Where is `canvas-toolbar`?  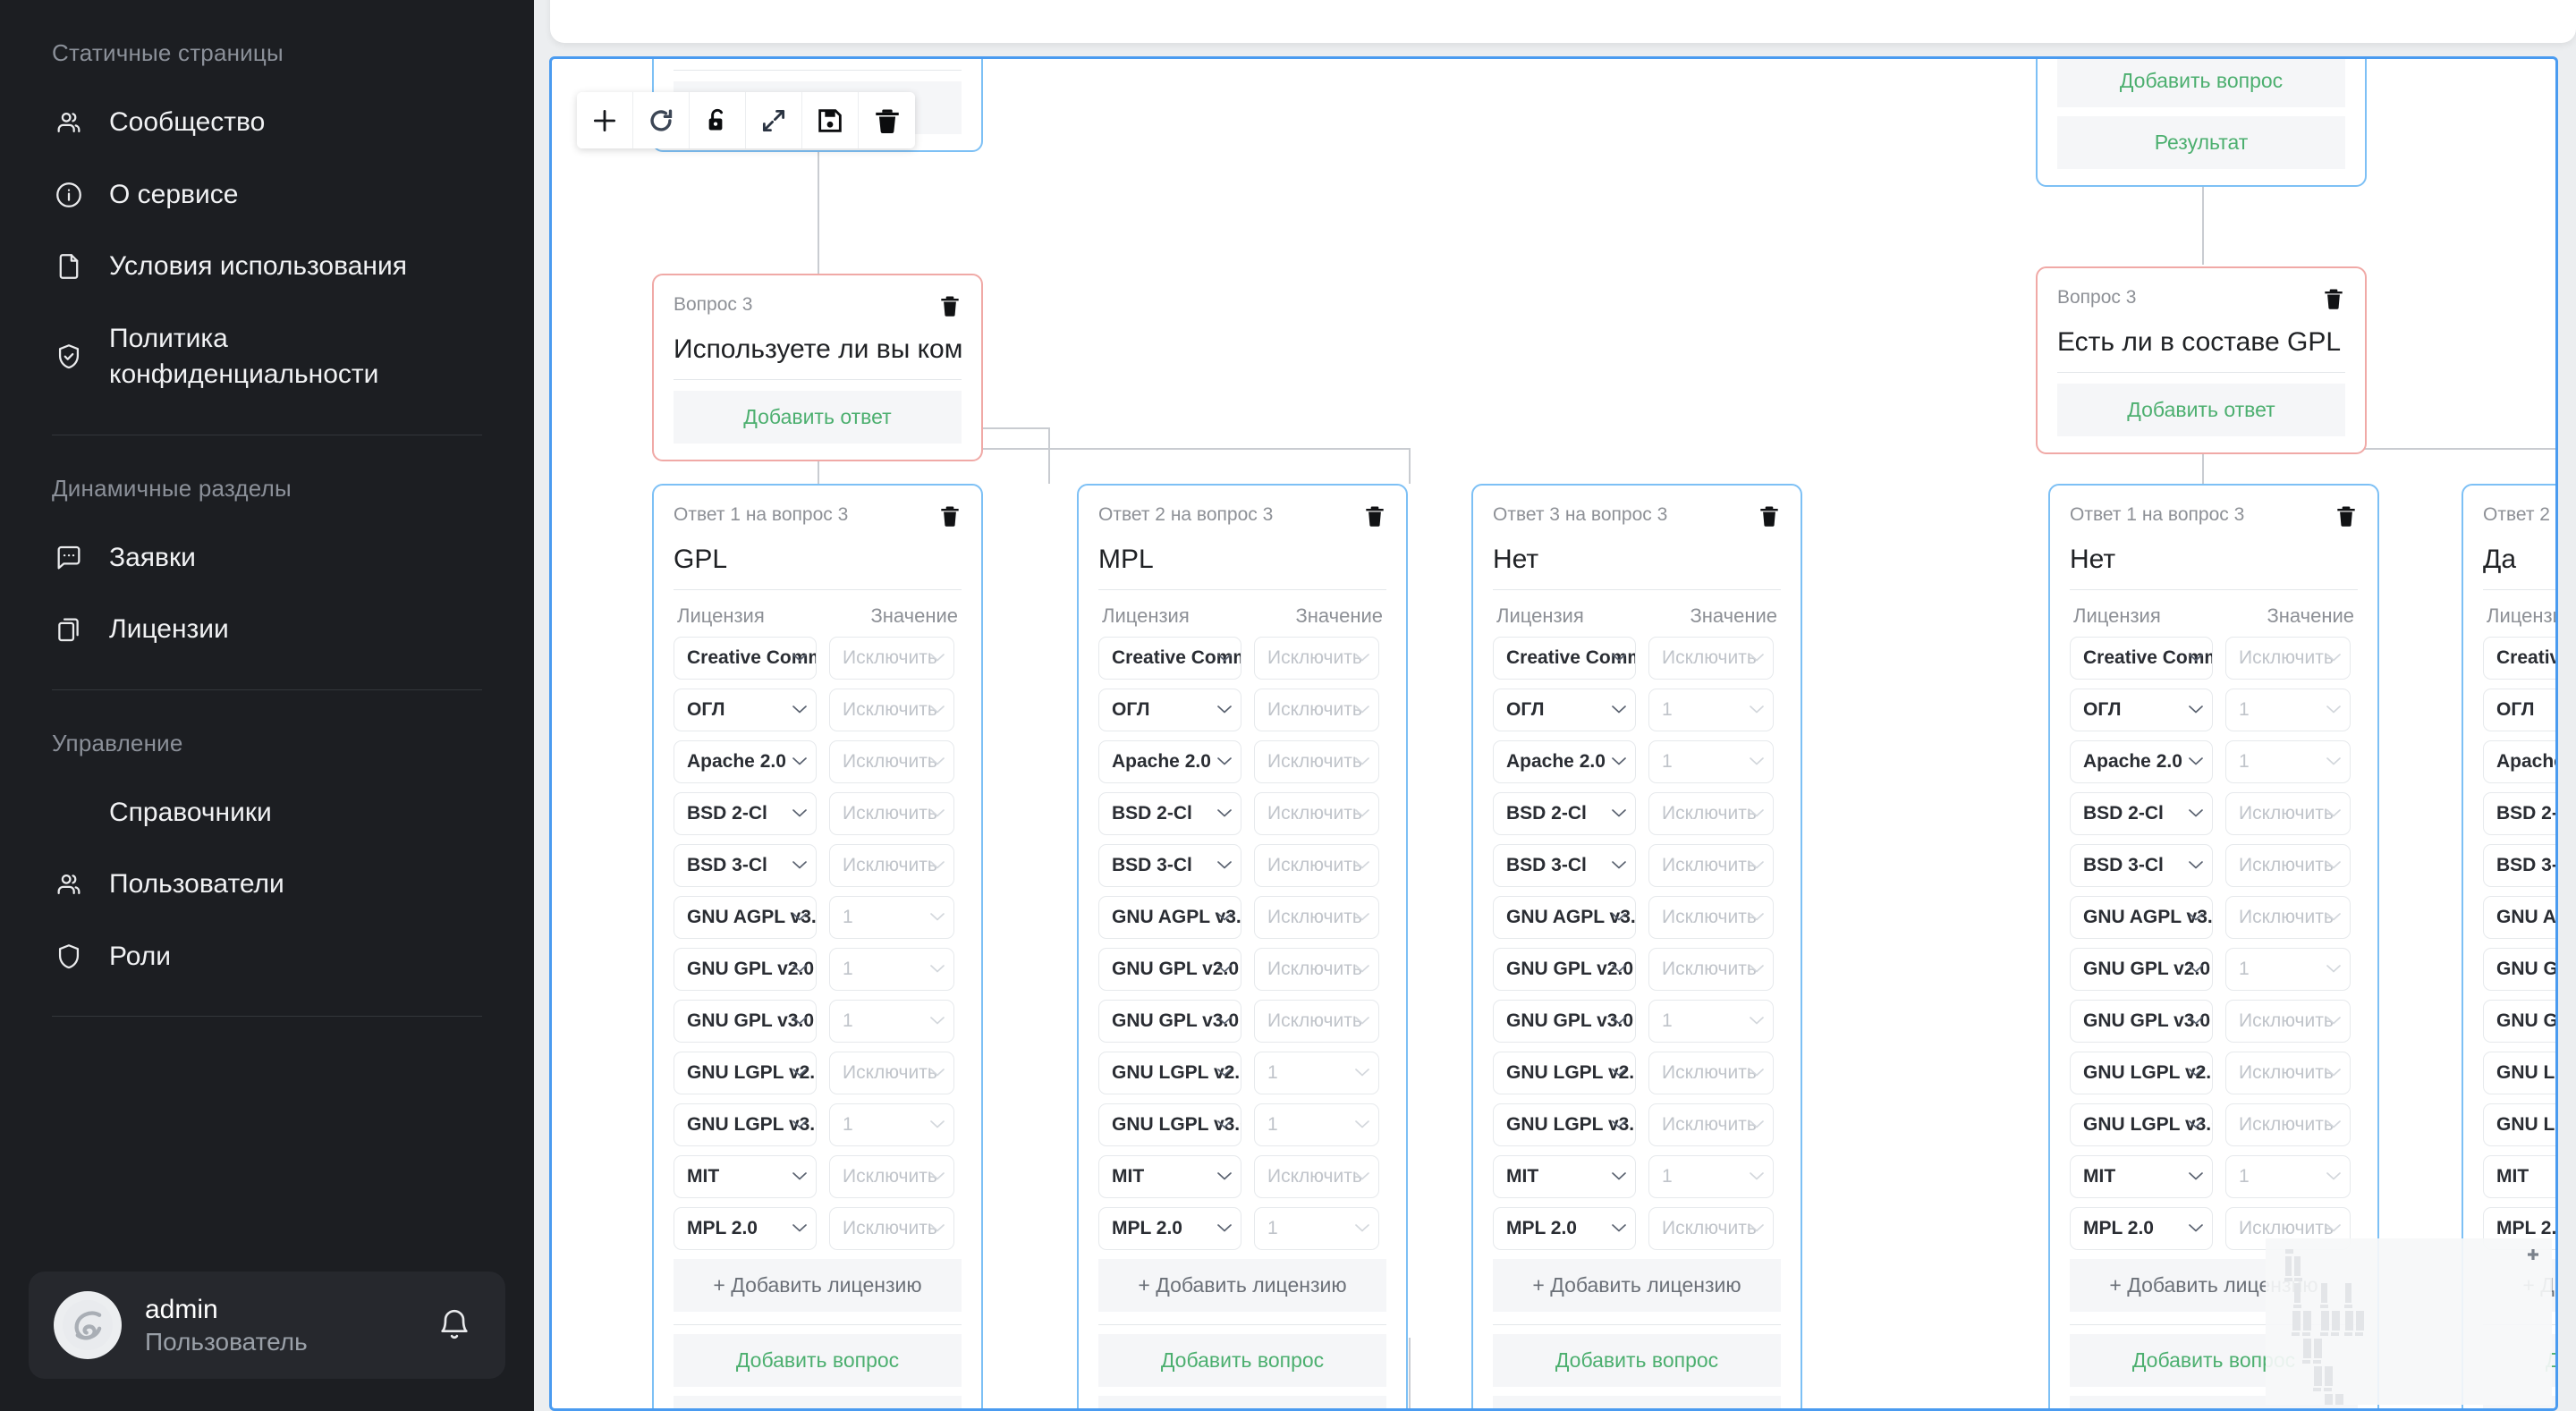 canvas-toolbar is located at coordinates (746, 120).